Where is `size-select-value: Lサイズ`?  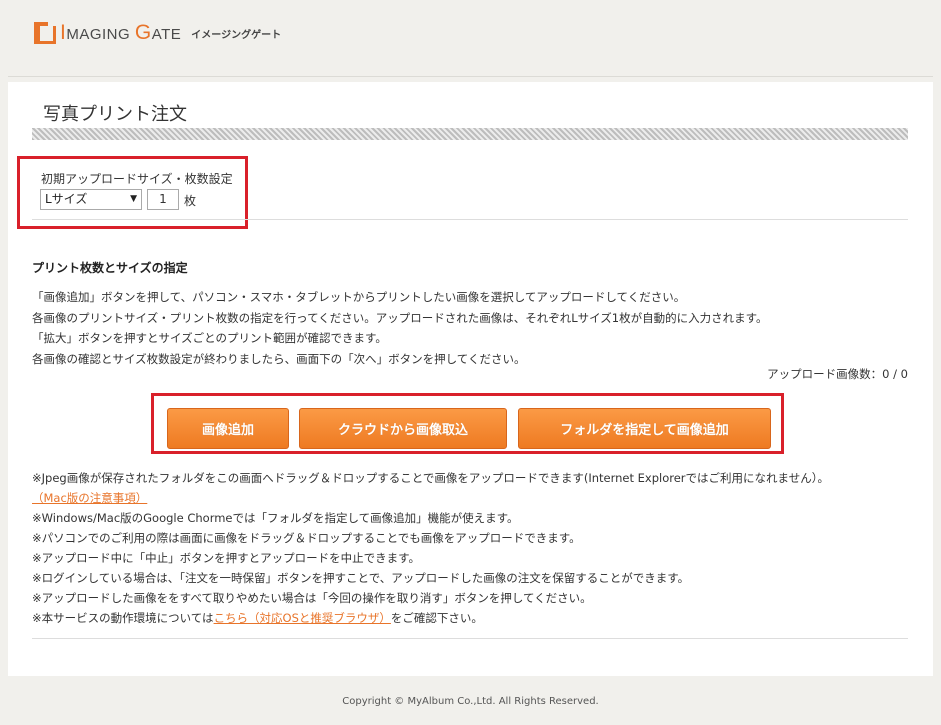
size-select-value: Lサイズ is located at coordinates (66, 199).